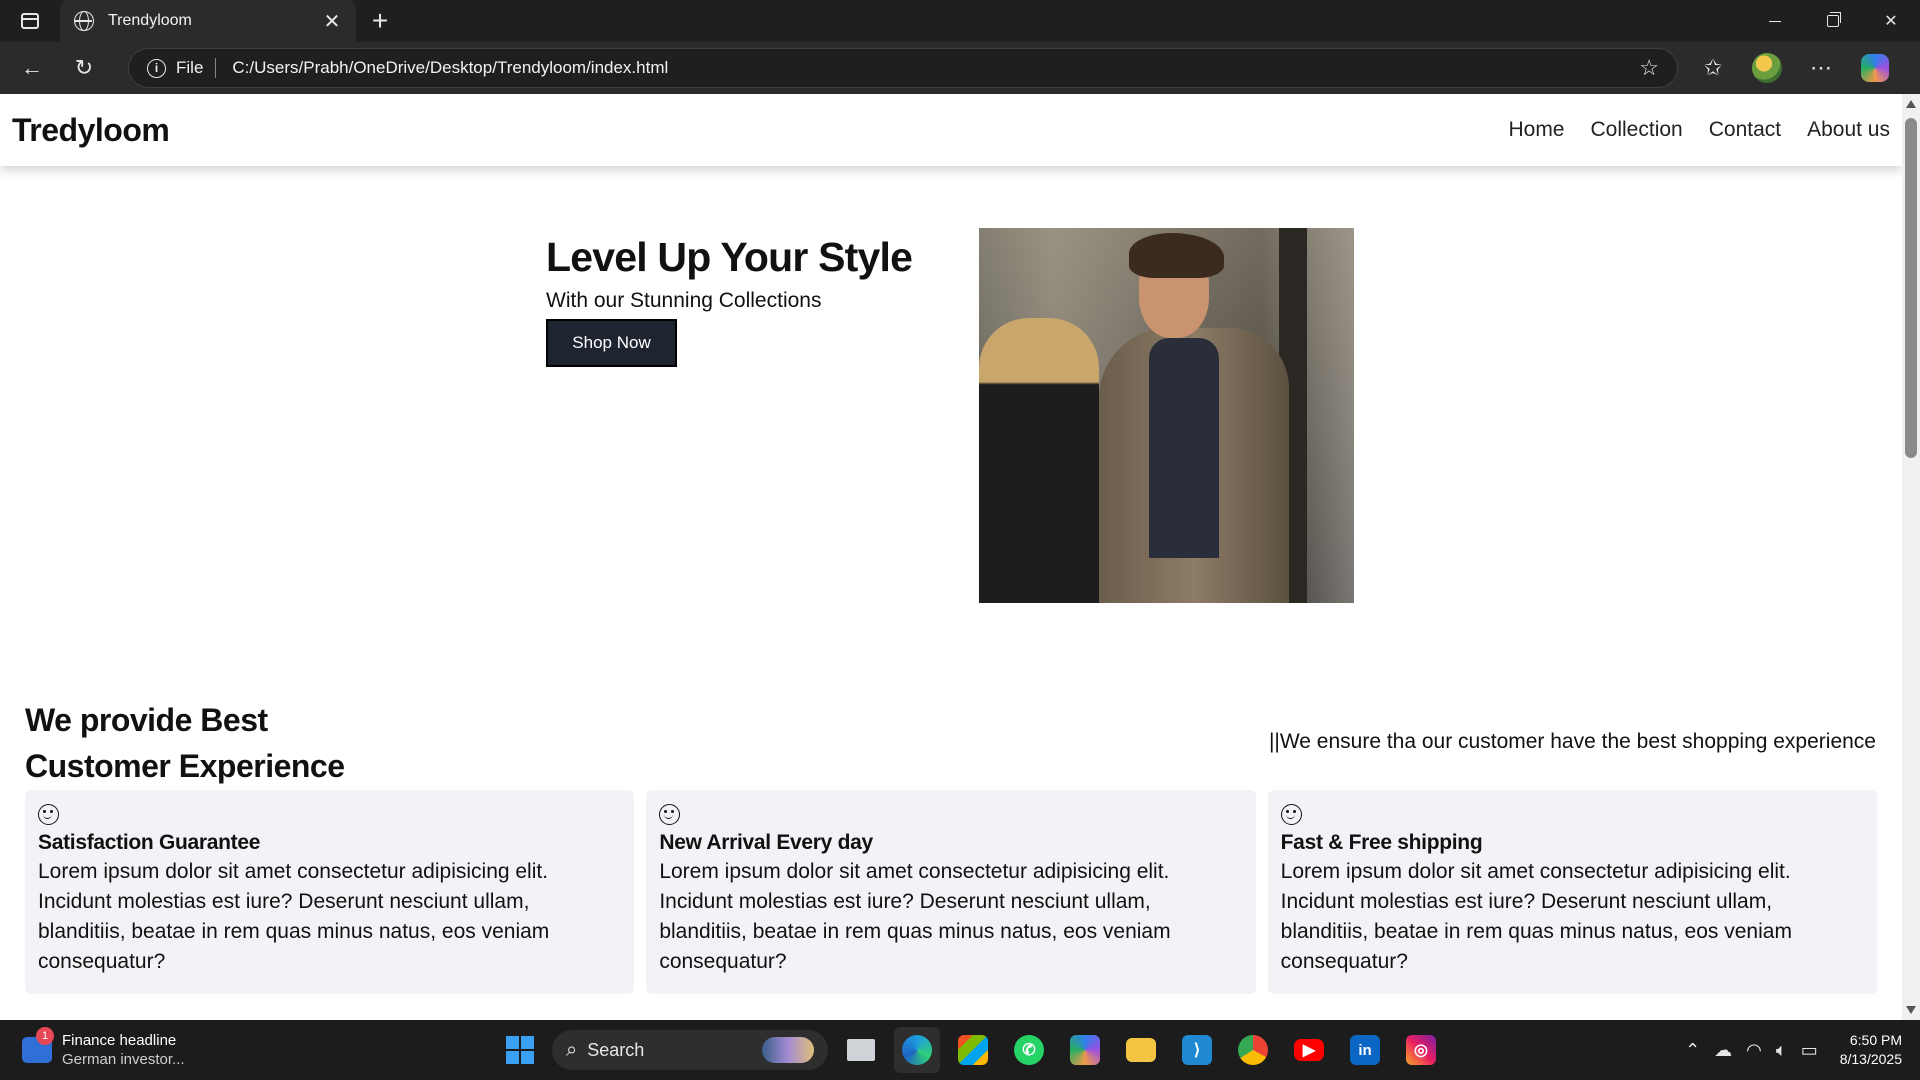 The height and width of the screenshot is (1080, 1920). I want to click on tab-title: Trendyloom, so click(150, 20).